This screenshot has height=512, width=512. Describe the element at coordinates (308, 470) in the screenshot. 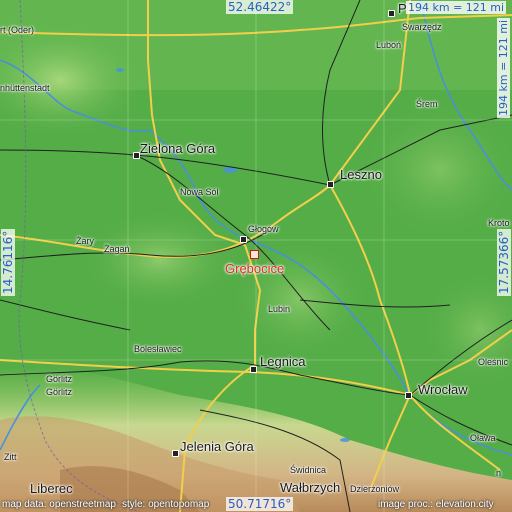

I see `place-swidnica: Świdnica` at that location.